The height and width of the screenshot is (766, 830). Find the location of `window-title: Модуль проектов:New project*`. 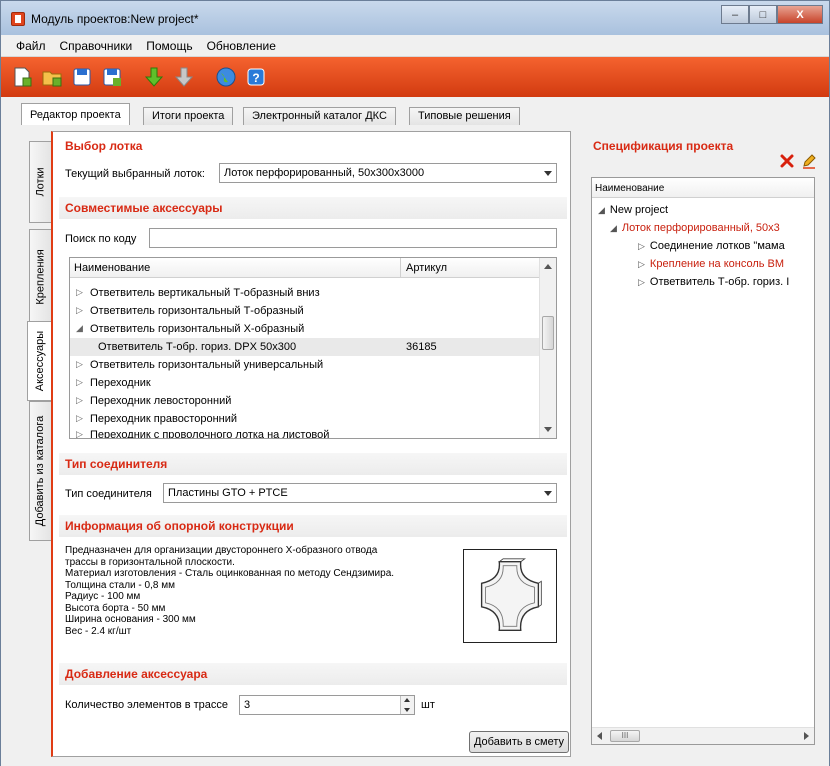

window-title: Модуль проектов:New project* is located at coordinates (115, 19).